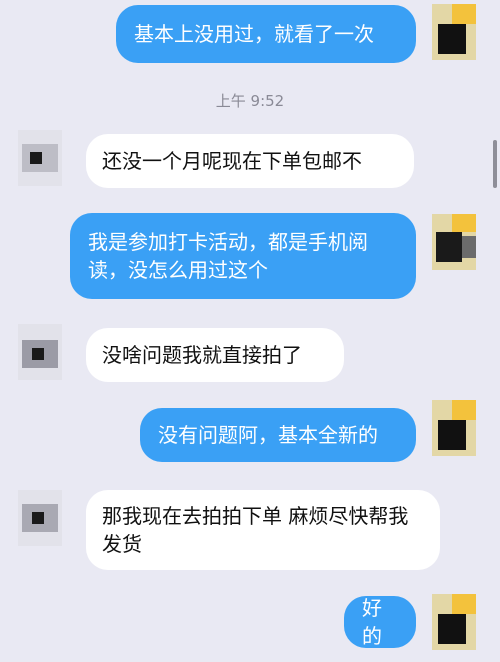 The height and width of the screenshot is (662, 500). What do you see at coordinates (372, 622) in the screenshot?
I see `message-text: 好的` at bounding box center [372, 622].